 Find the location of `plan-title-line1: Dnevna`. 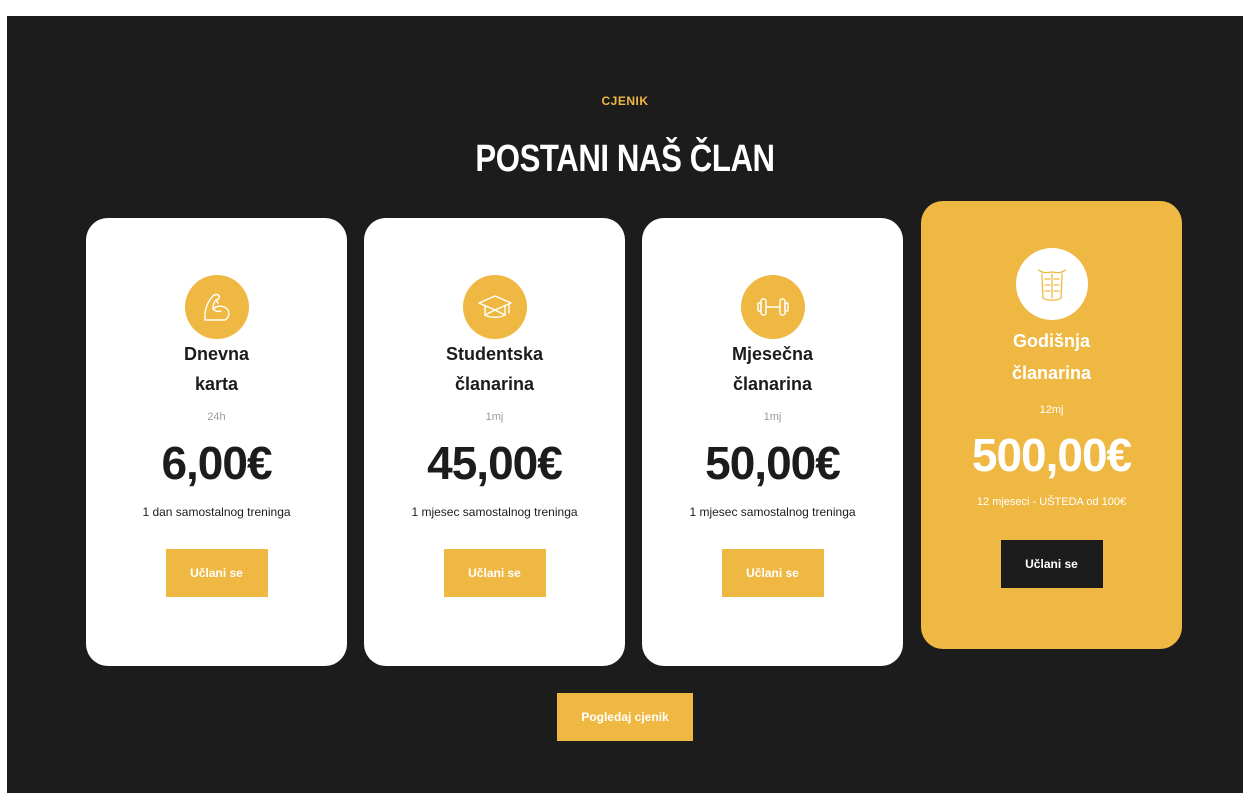

plan-title-line1: Dnevna is located at coordinates (216, 354).